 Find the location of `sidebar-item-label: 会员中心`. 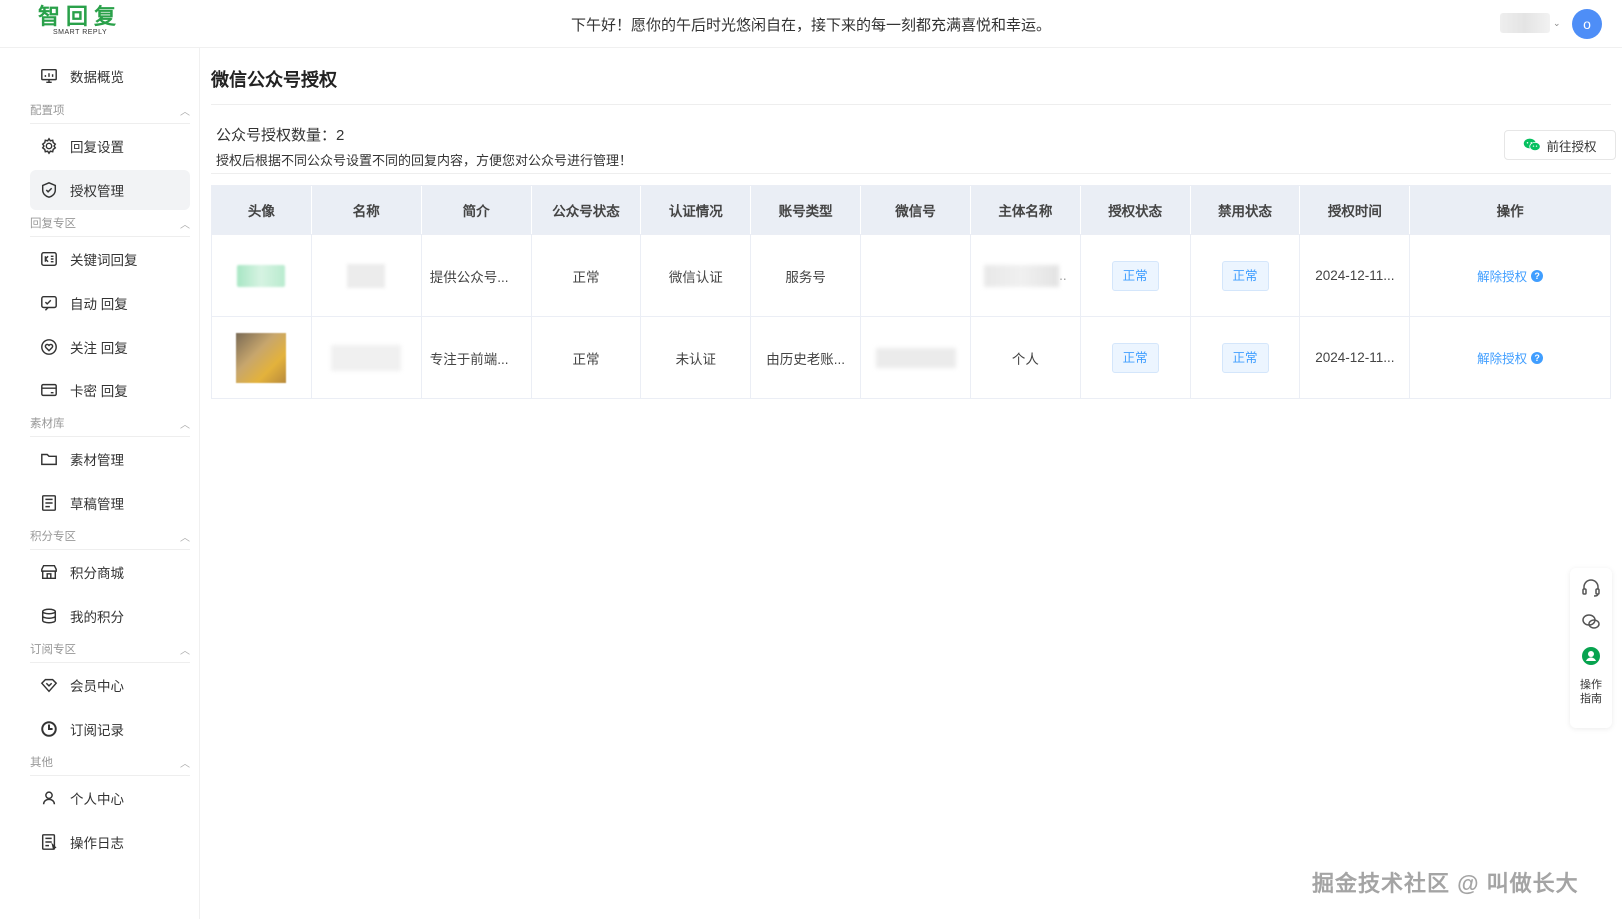

sidebar-item-label: 会员中心 is located at coordinates (97, 686).